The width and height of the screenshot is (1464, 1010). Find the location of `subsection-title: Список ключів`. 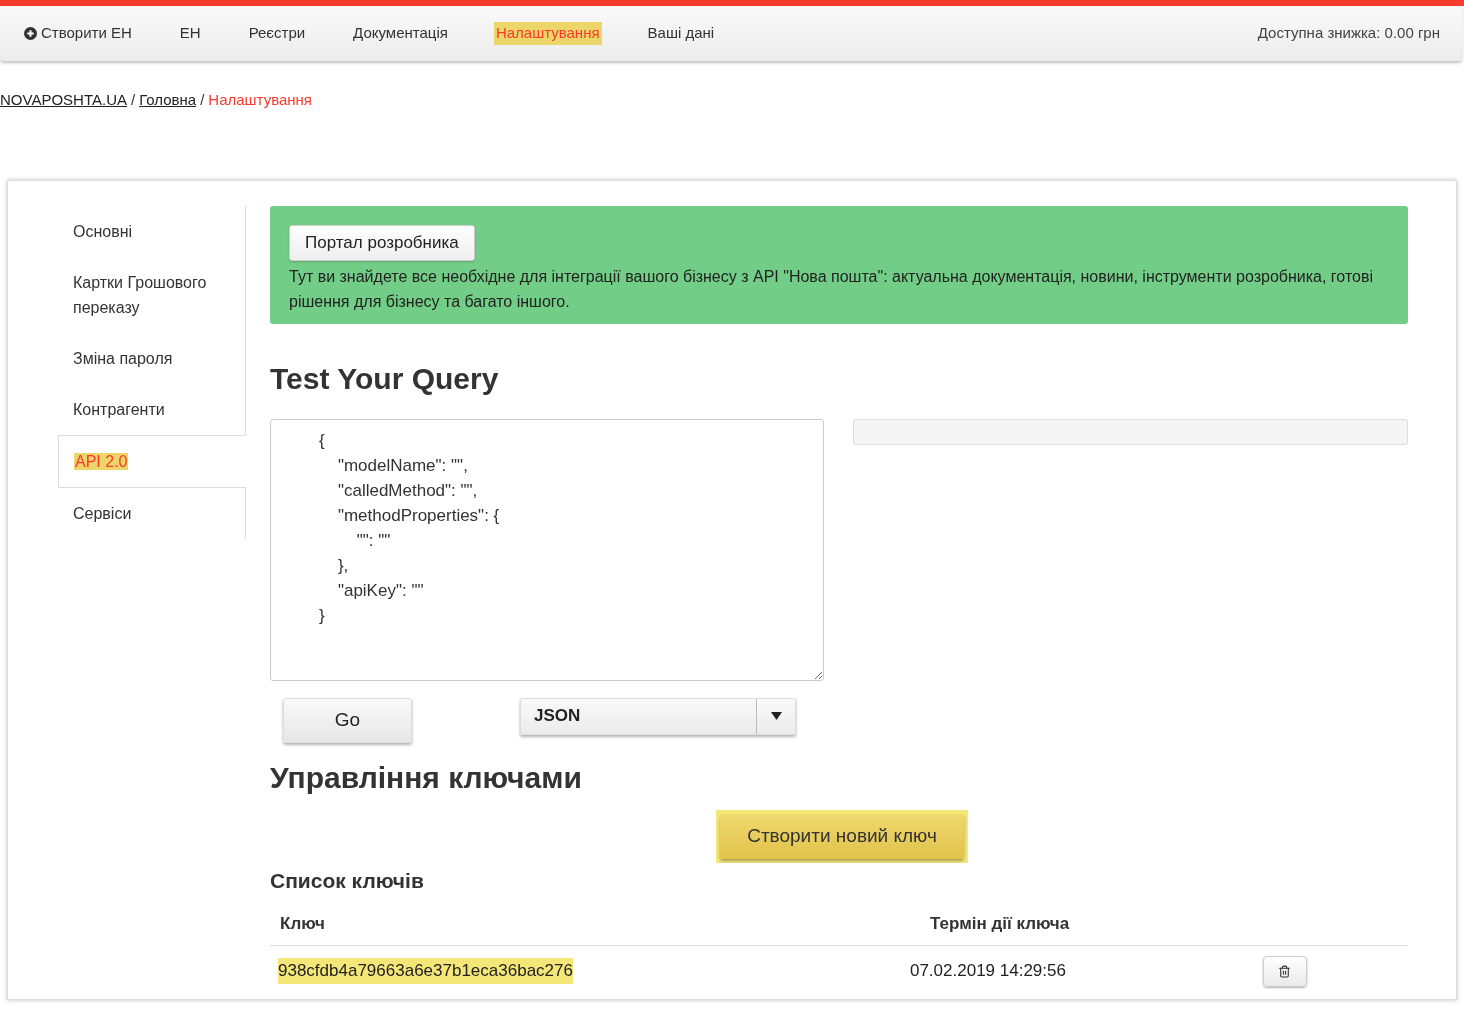

subsection-title: Список ключів is located at coordinates (347, 880).